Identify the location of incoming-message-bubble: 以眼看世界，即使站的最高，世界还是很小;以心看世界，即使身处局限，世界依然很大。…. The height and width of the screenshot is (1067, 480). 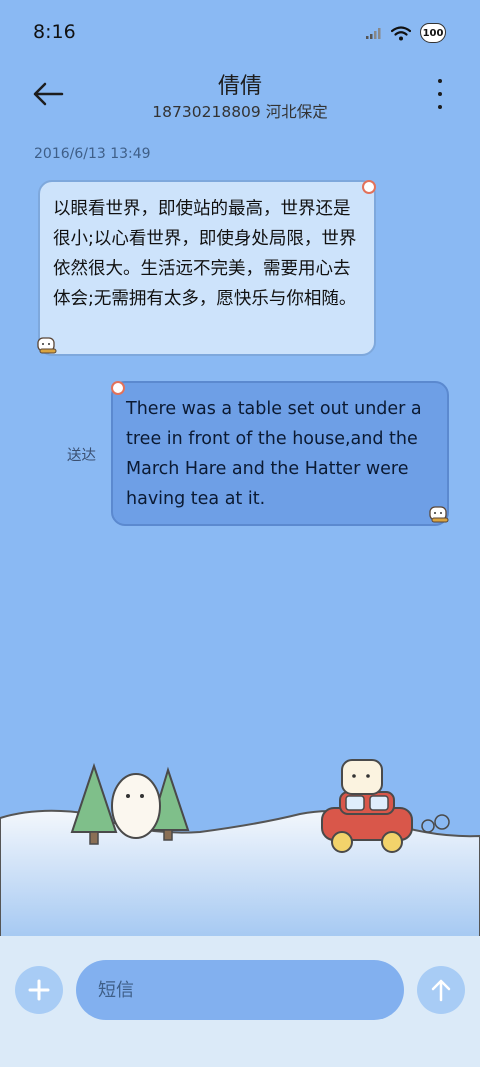
(207, 268).